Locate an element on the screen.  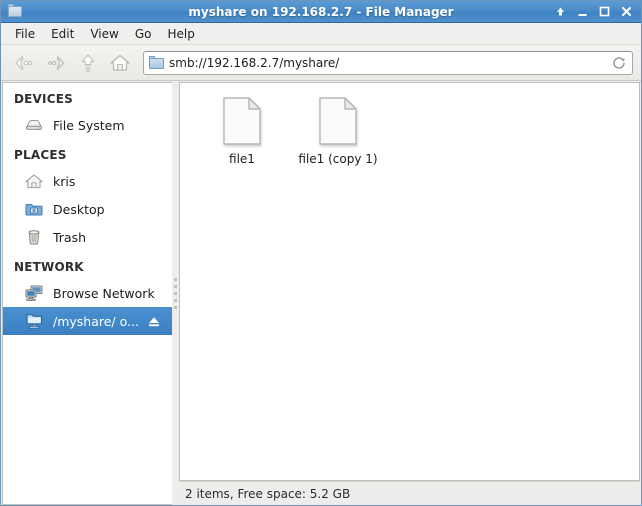
shade-button is located at coordinates (560, 11).